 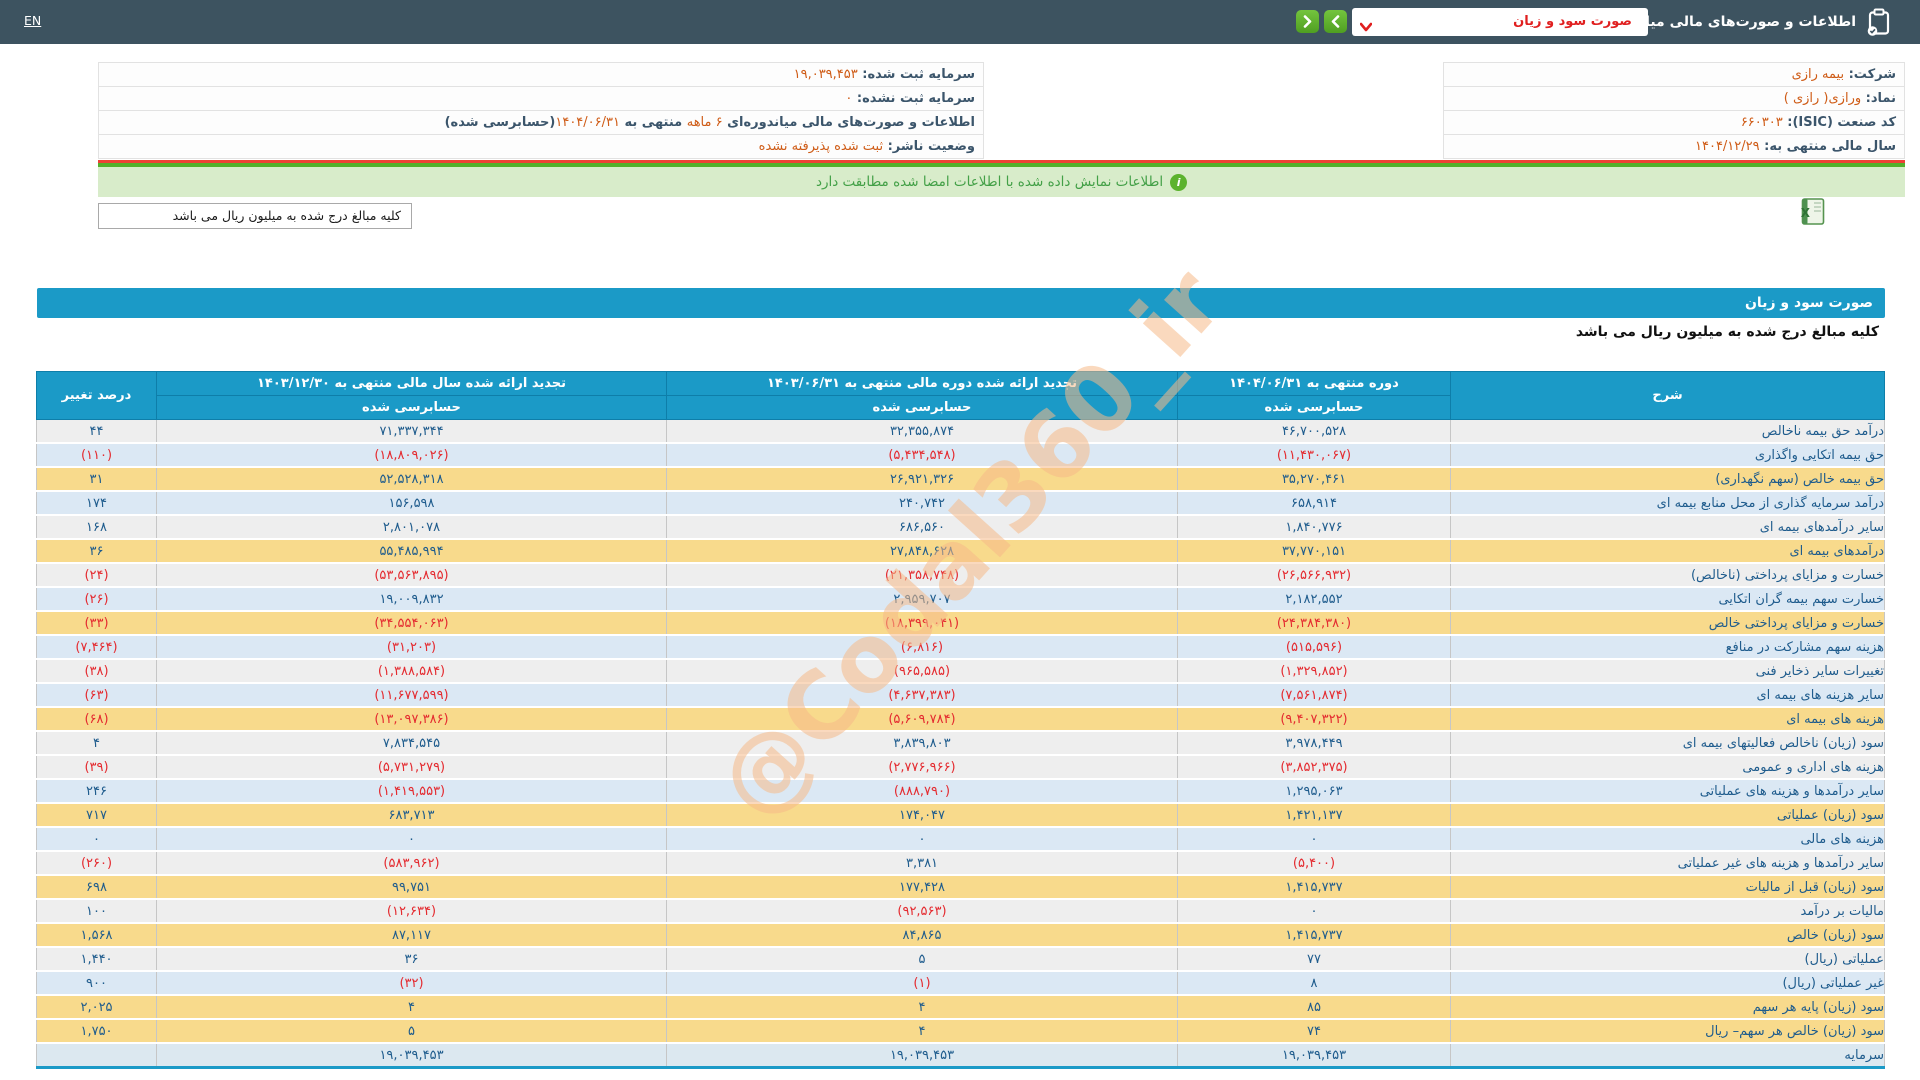 I want to click on cell-value: ۱,۴۲۱,۱۳۷, so click(x=1314, y=815).